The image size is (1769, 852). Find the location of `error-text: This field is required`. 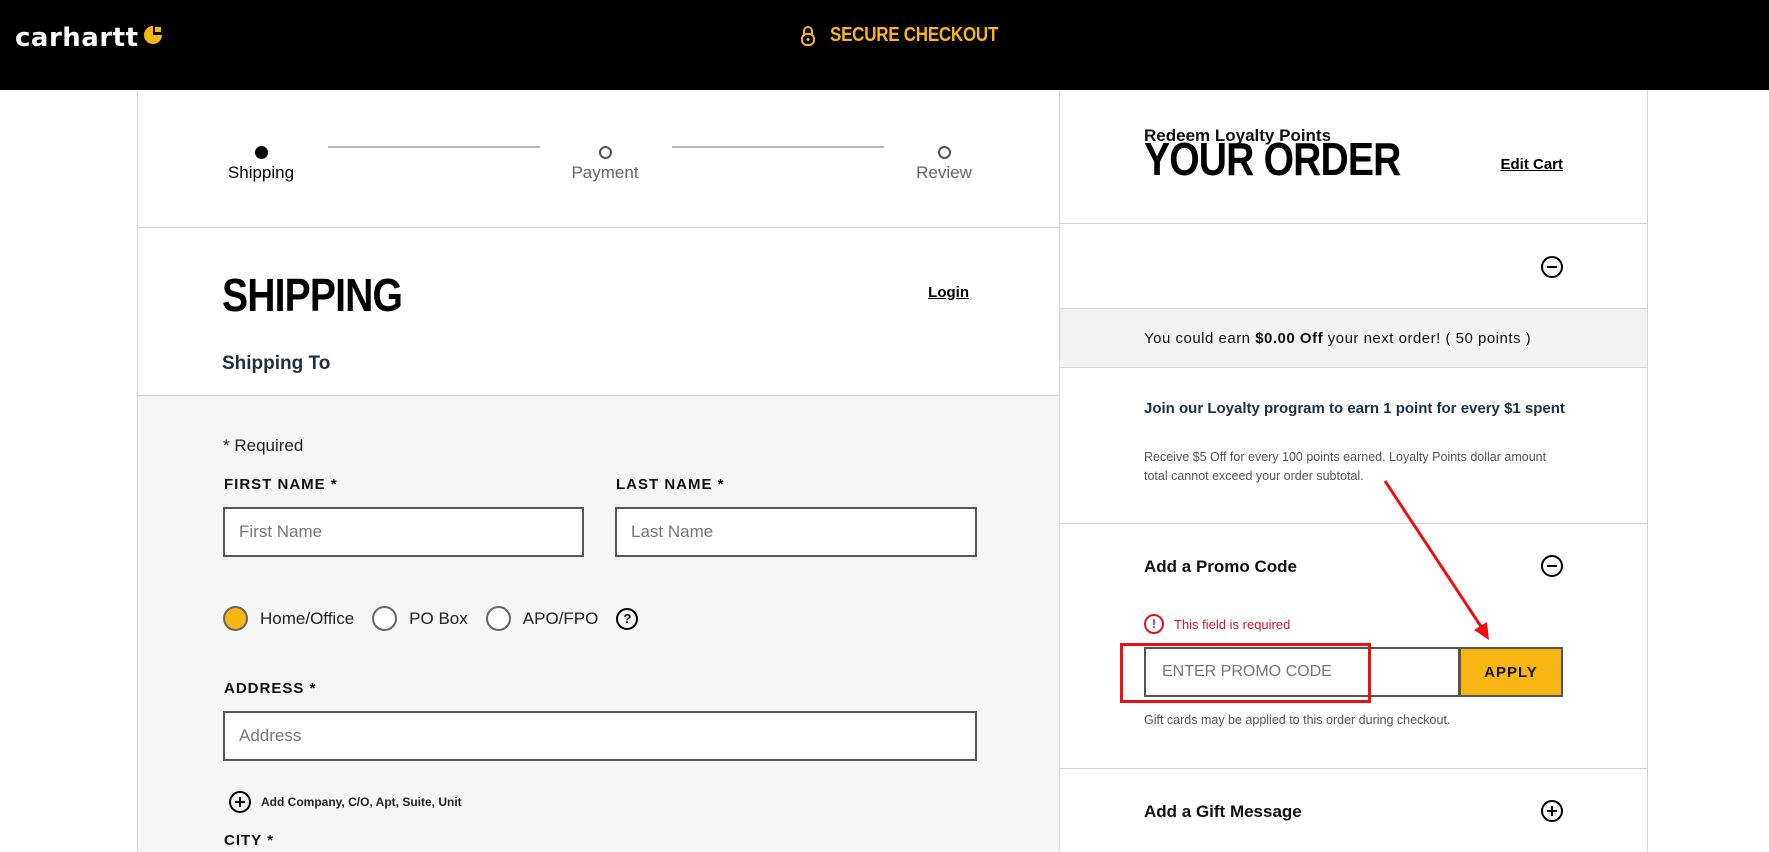

error-text: This field is required is located at coordinates (1232, 624).